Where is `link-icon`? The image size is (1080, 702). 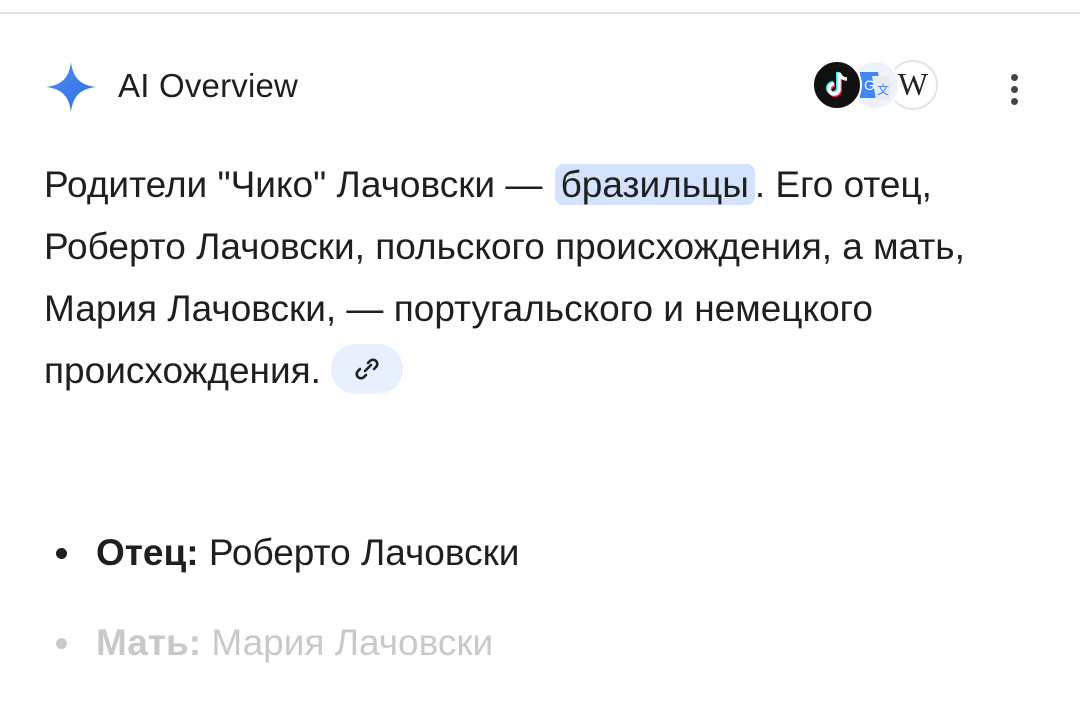
link-icon is located at coordinates (367, 369).